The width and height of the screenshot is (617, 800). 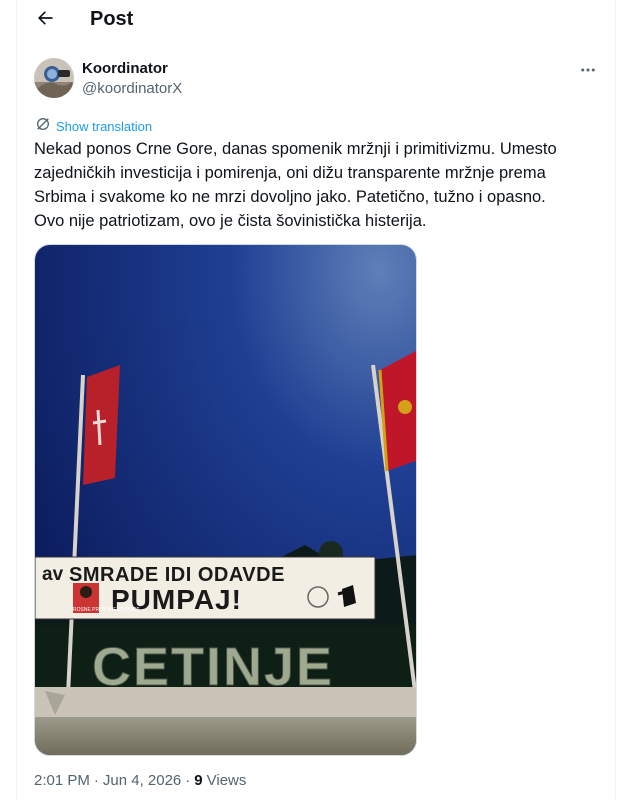 I want to click on post-meta: 2:01 PM · Jun 4, 2026 · 9 Views, so click(x=140, y=780).